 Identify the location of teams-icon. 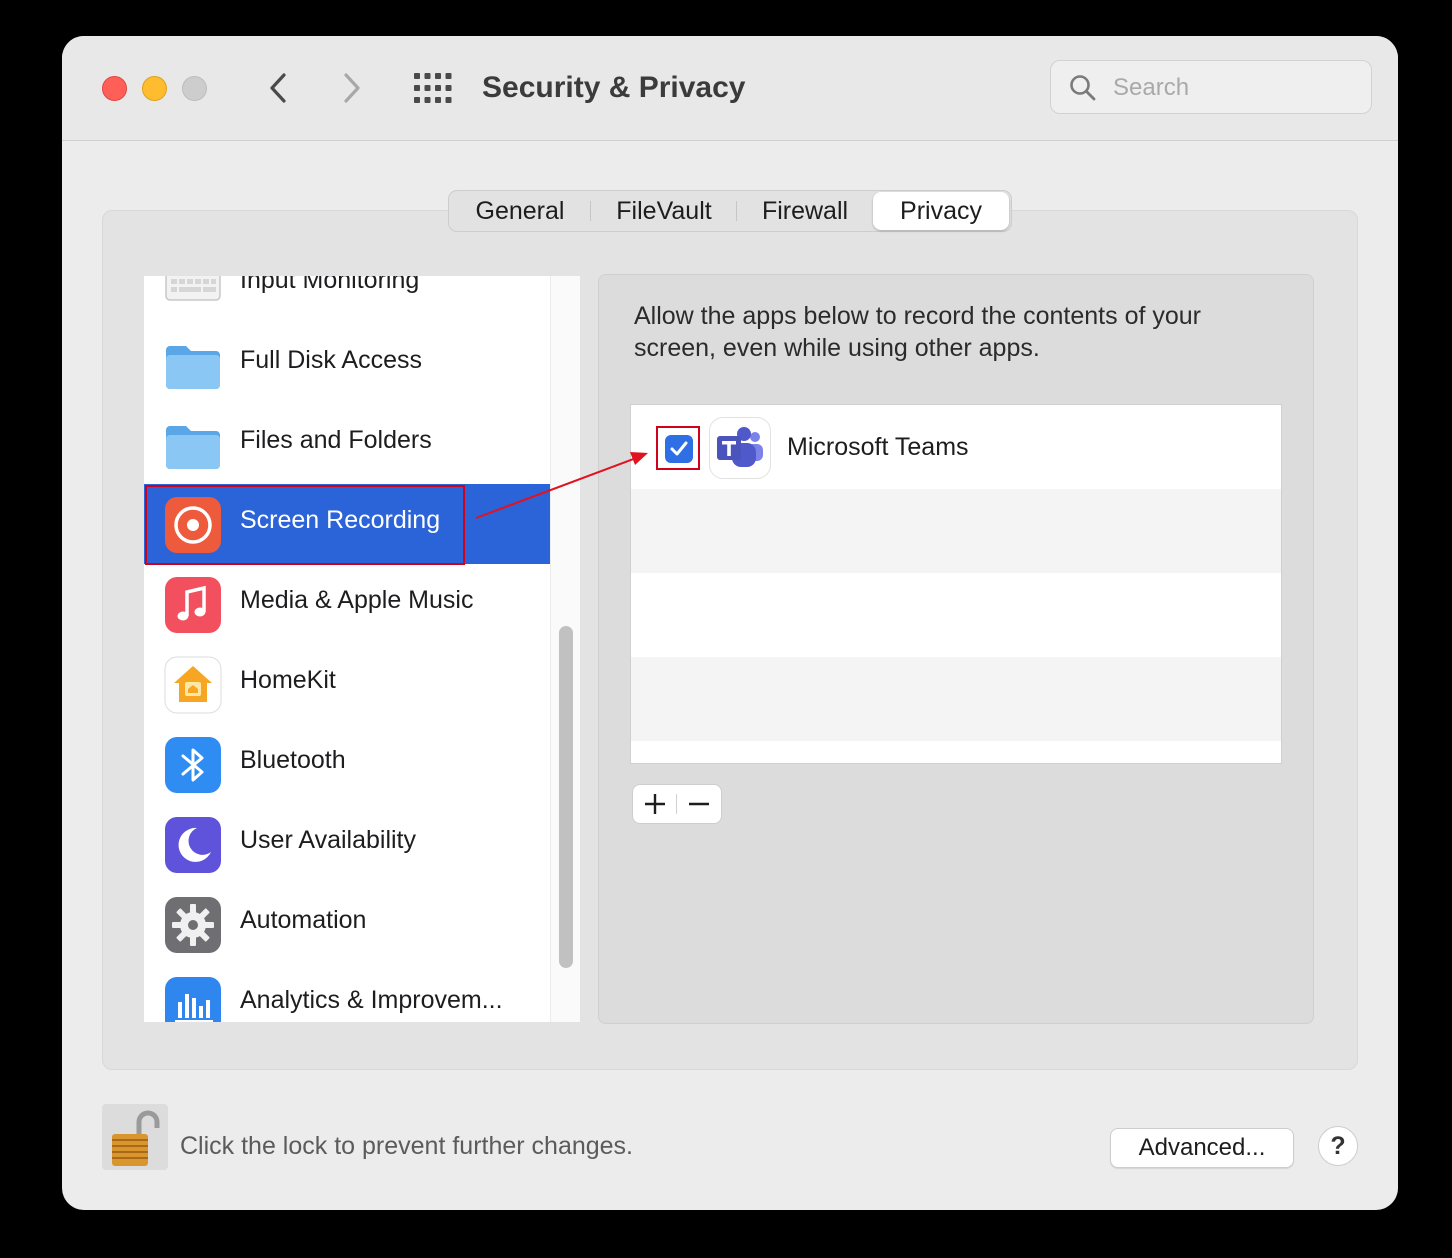
(740, 447).